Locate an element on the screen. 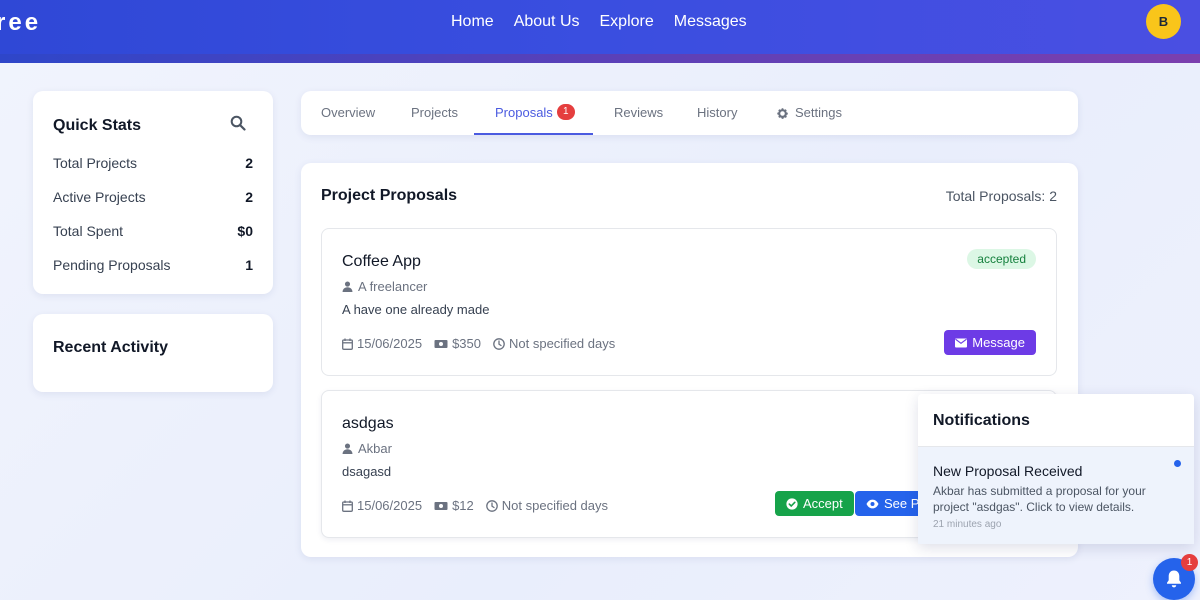 Image resolution: width=1200 pixels, height=600 pixels. proposal-amount: $12 is located at coordinates (454, 505).